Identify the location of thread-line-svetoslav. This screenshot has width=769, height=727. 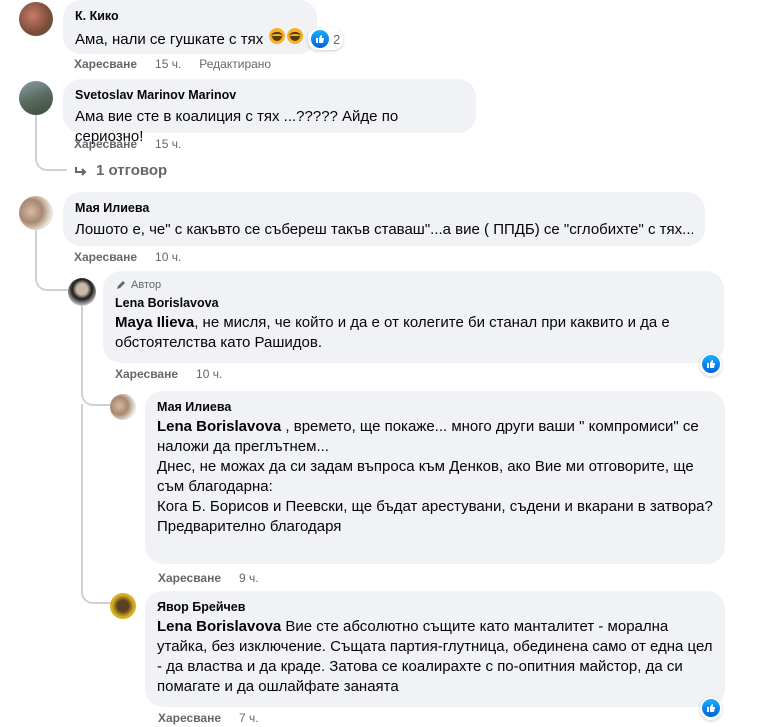
(51, 142).